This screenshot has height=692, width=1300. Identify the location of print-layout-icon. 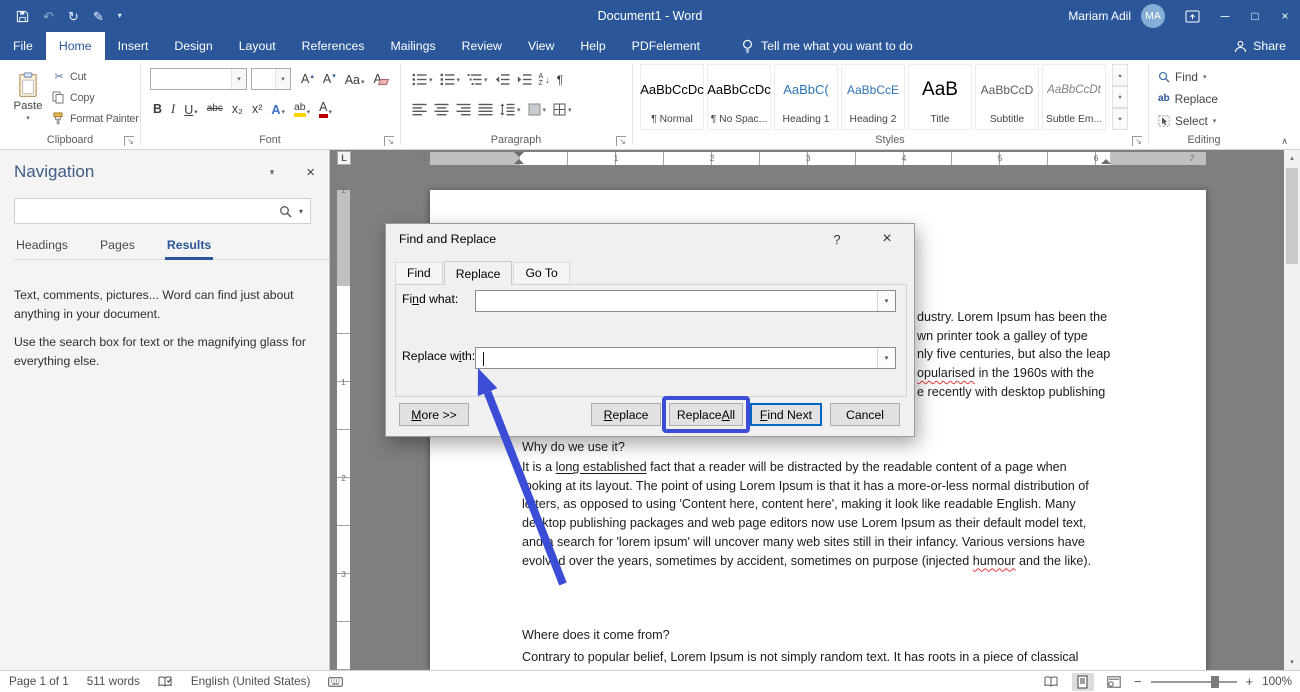
(1082, 681).